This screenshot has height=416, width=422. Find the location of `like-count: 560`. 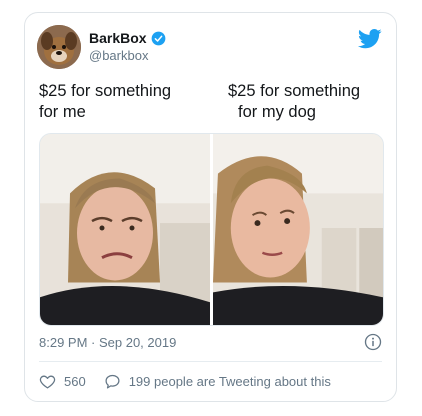

like-count: 560 is located at coordinates (75, 381).